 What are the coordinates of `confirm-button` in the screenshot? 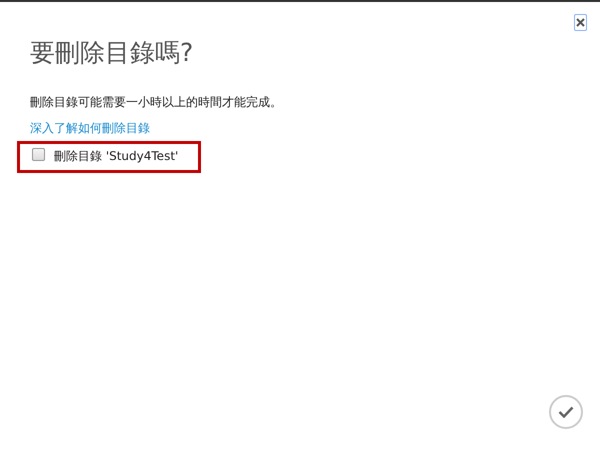 It's located at (566, 412).